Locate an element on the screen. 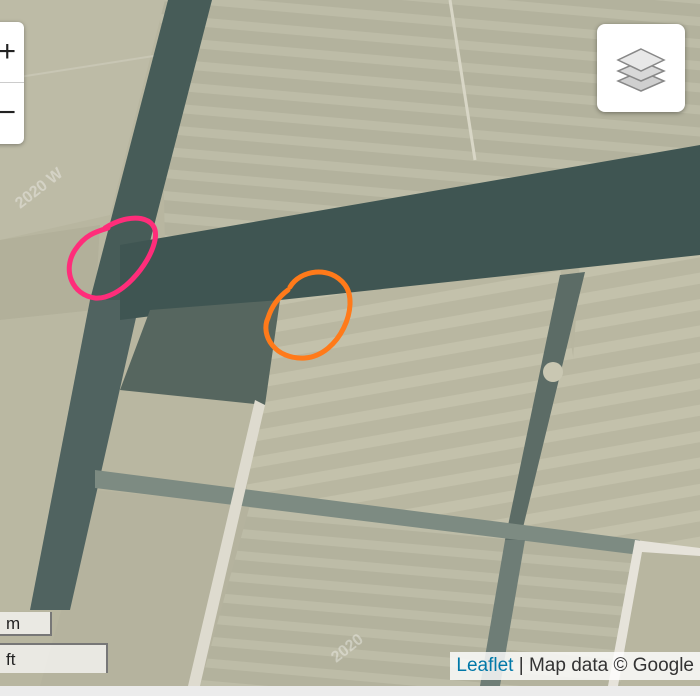 The image size is (700, 696). layers-icon is located at coordinates (641, 70).